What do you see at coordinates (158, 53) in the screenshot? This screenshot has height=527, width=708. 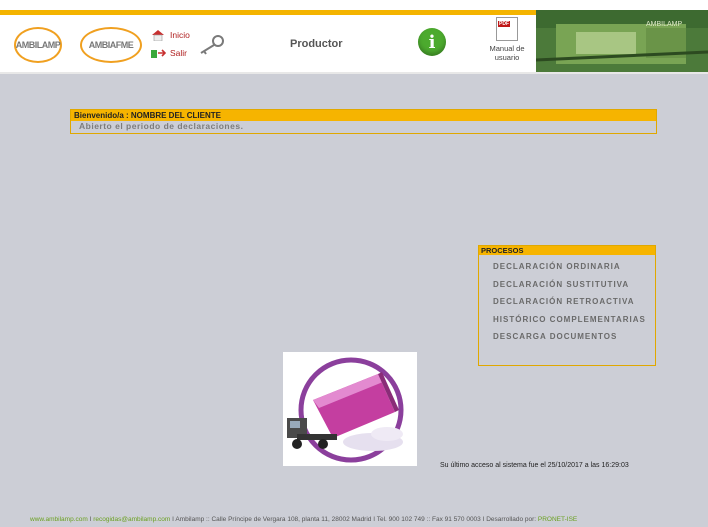 I see `logout-icon` at bounding box center [158, 53].